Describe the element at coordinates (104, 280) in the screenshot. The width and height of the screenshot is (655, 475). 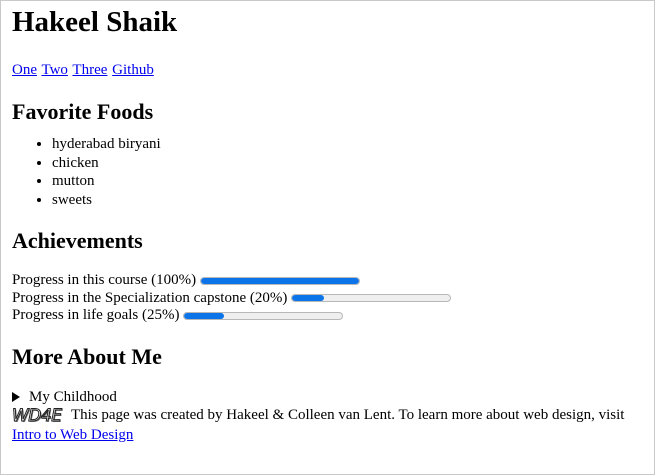
I see `progress-label: Progress in this course (100%)` at that location.